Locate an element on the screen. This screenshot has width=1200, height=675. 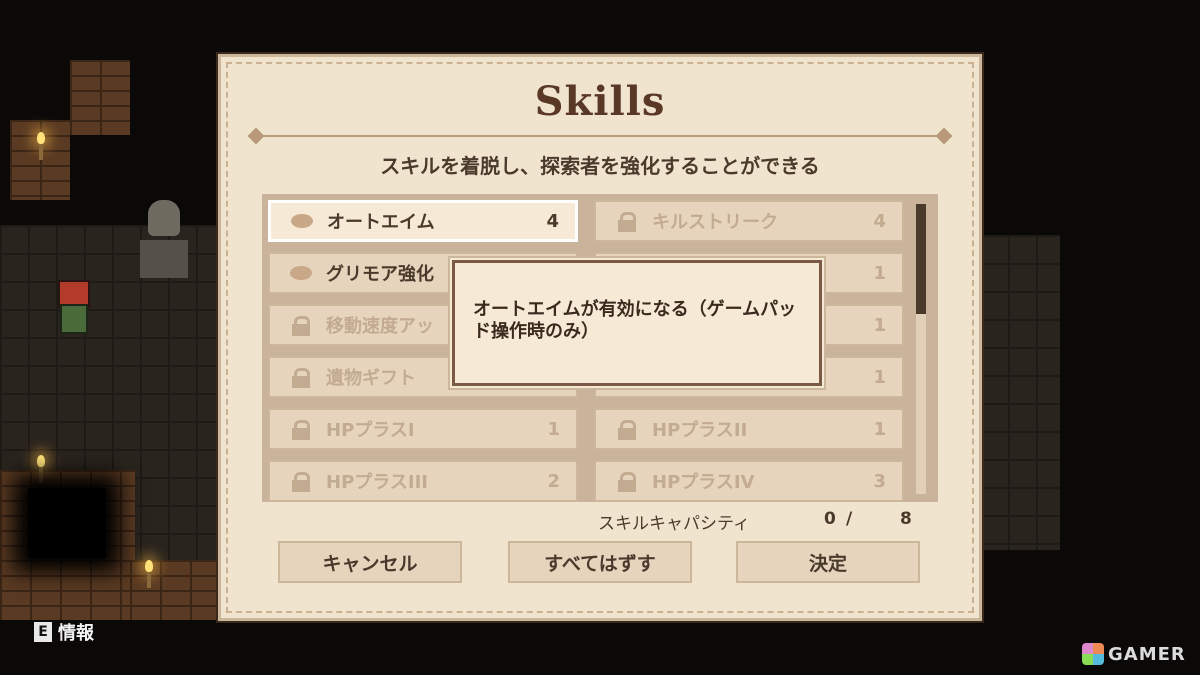
skill-slot: HPプラスIII 2 is located at coordinates (423, 481).